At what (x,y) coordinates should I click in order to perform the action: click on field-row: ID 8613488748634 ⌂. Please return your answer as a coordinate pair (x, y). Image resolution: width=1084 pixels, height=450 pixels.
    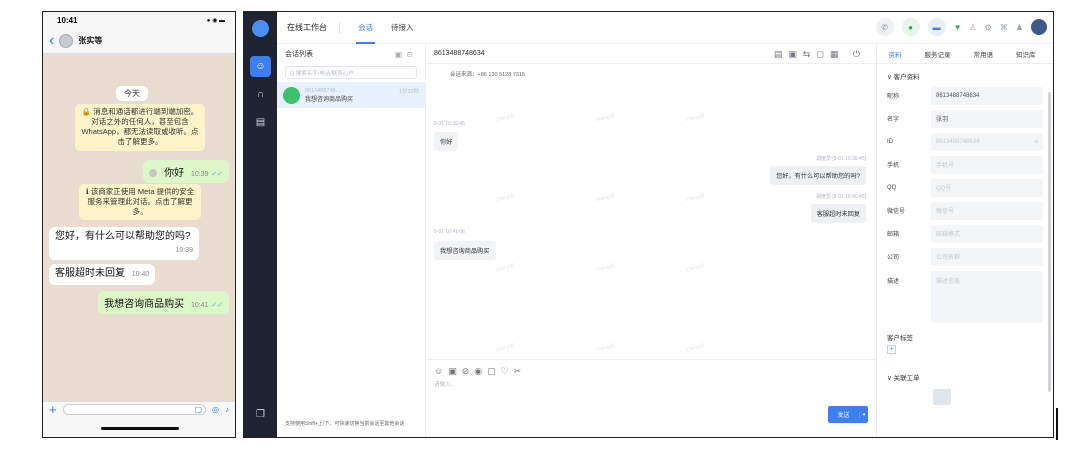
    Looking at the image, I should click on (965, 141).